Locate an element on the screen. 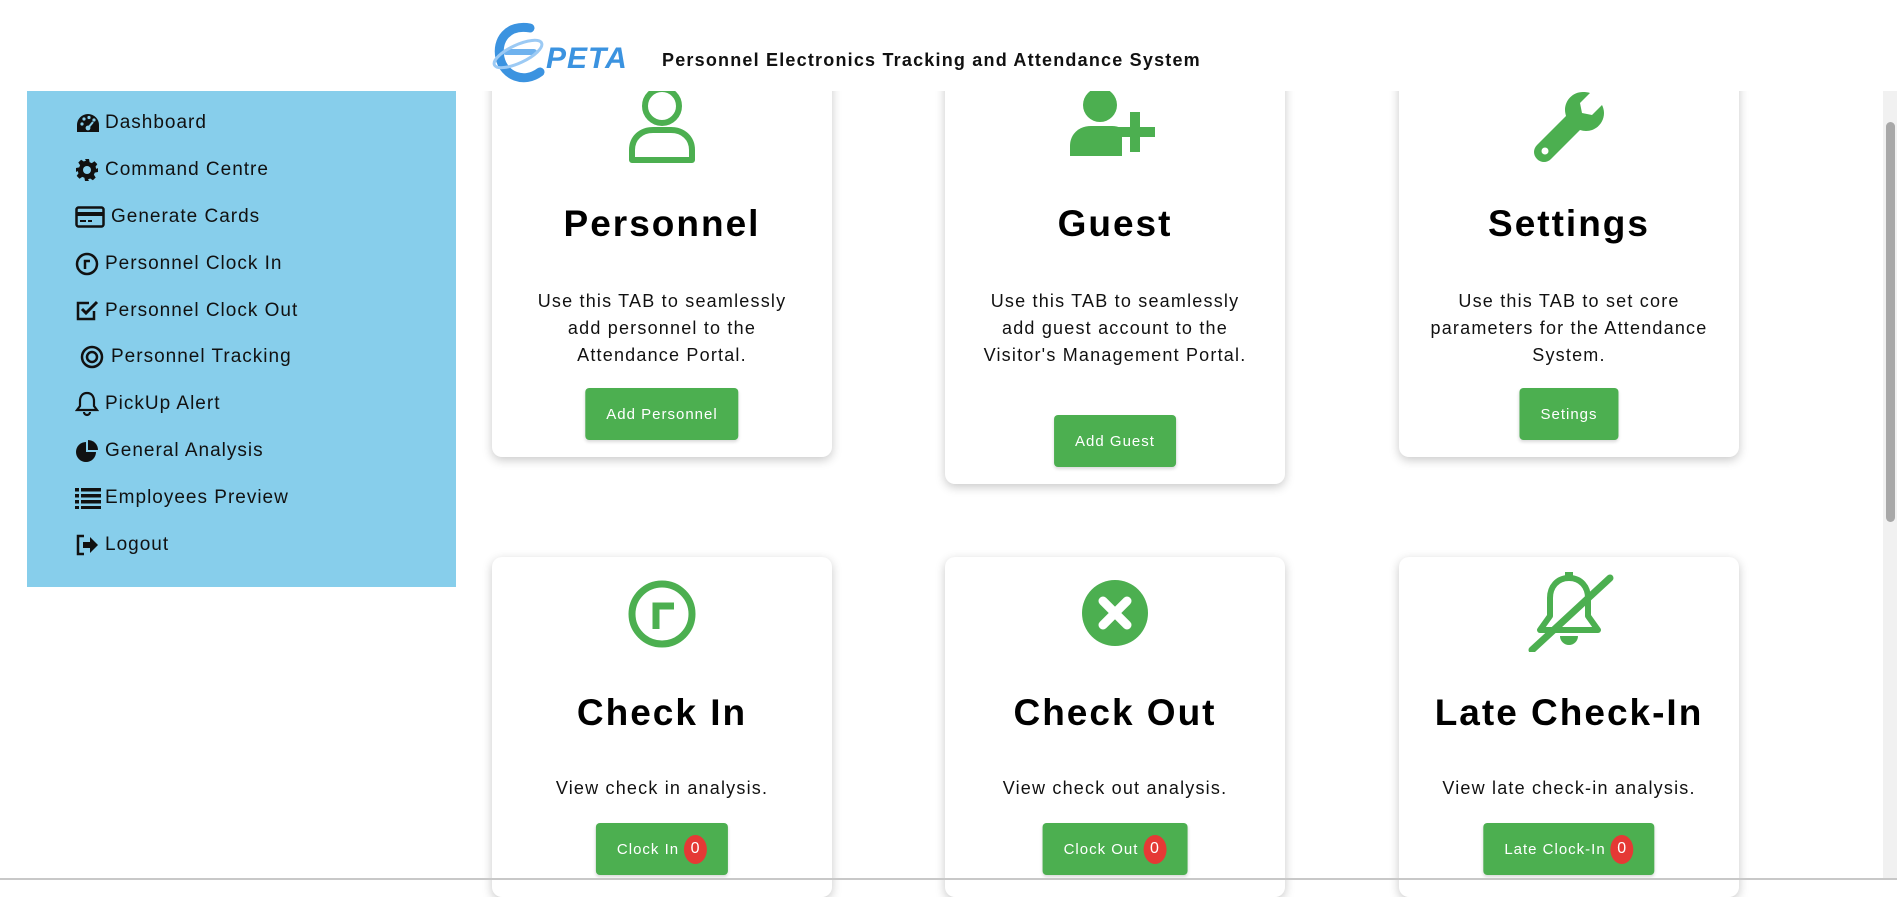  card-title: Late Check-In is located at coordinates (1569, 712).